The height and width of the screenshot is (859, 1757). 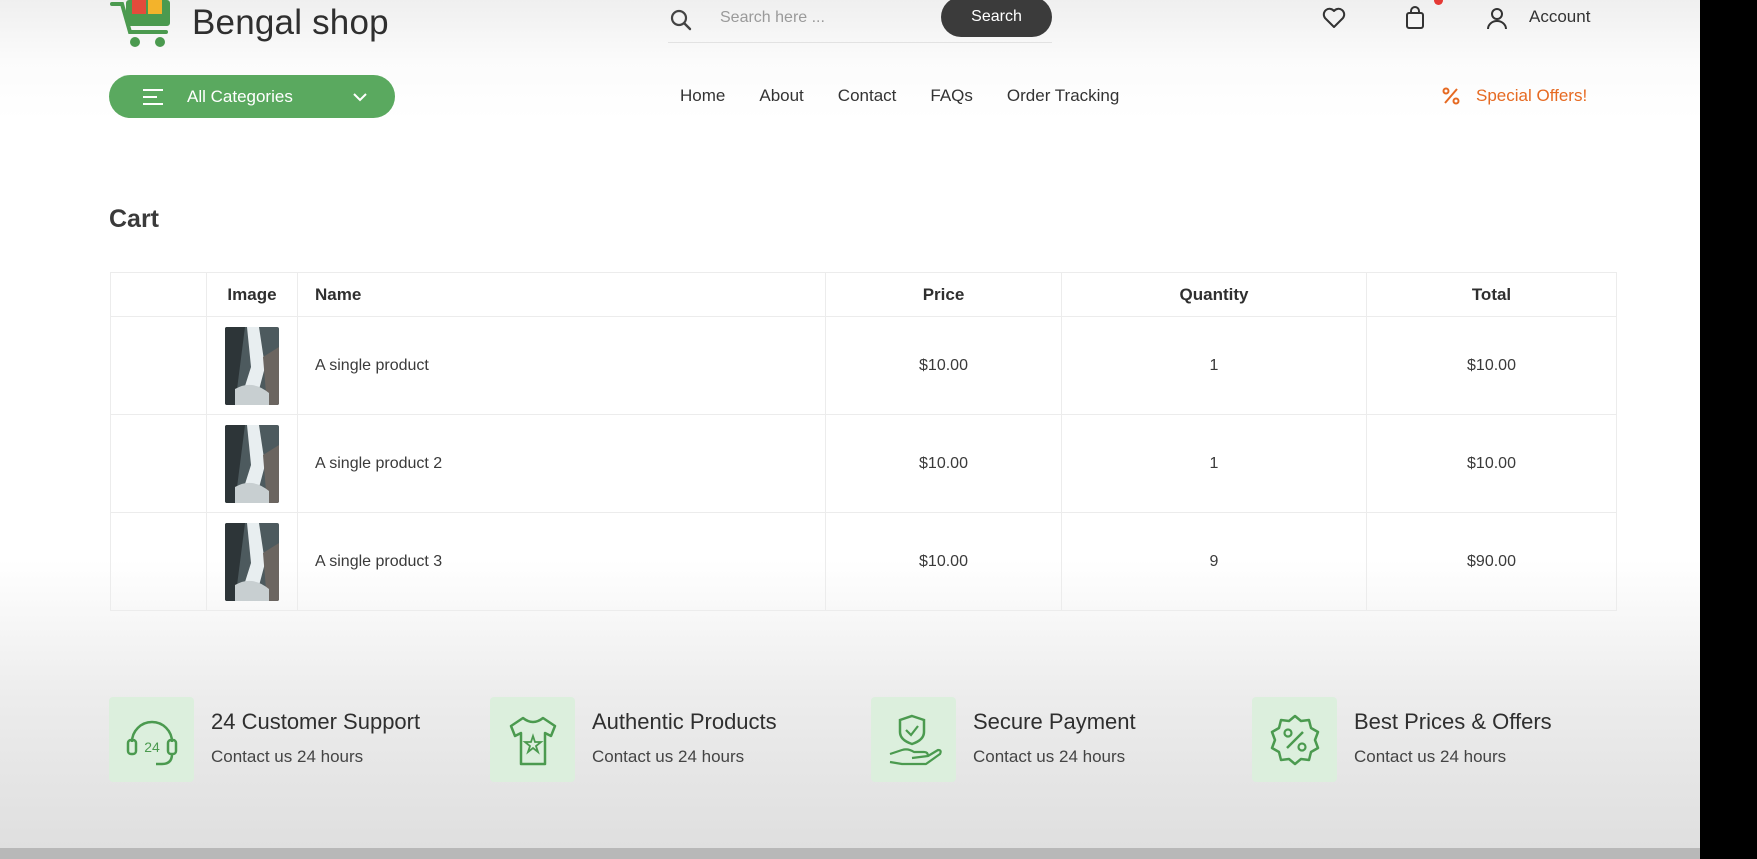 I want to click on user-icon, so click(x=1497, y=18).